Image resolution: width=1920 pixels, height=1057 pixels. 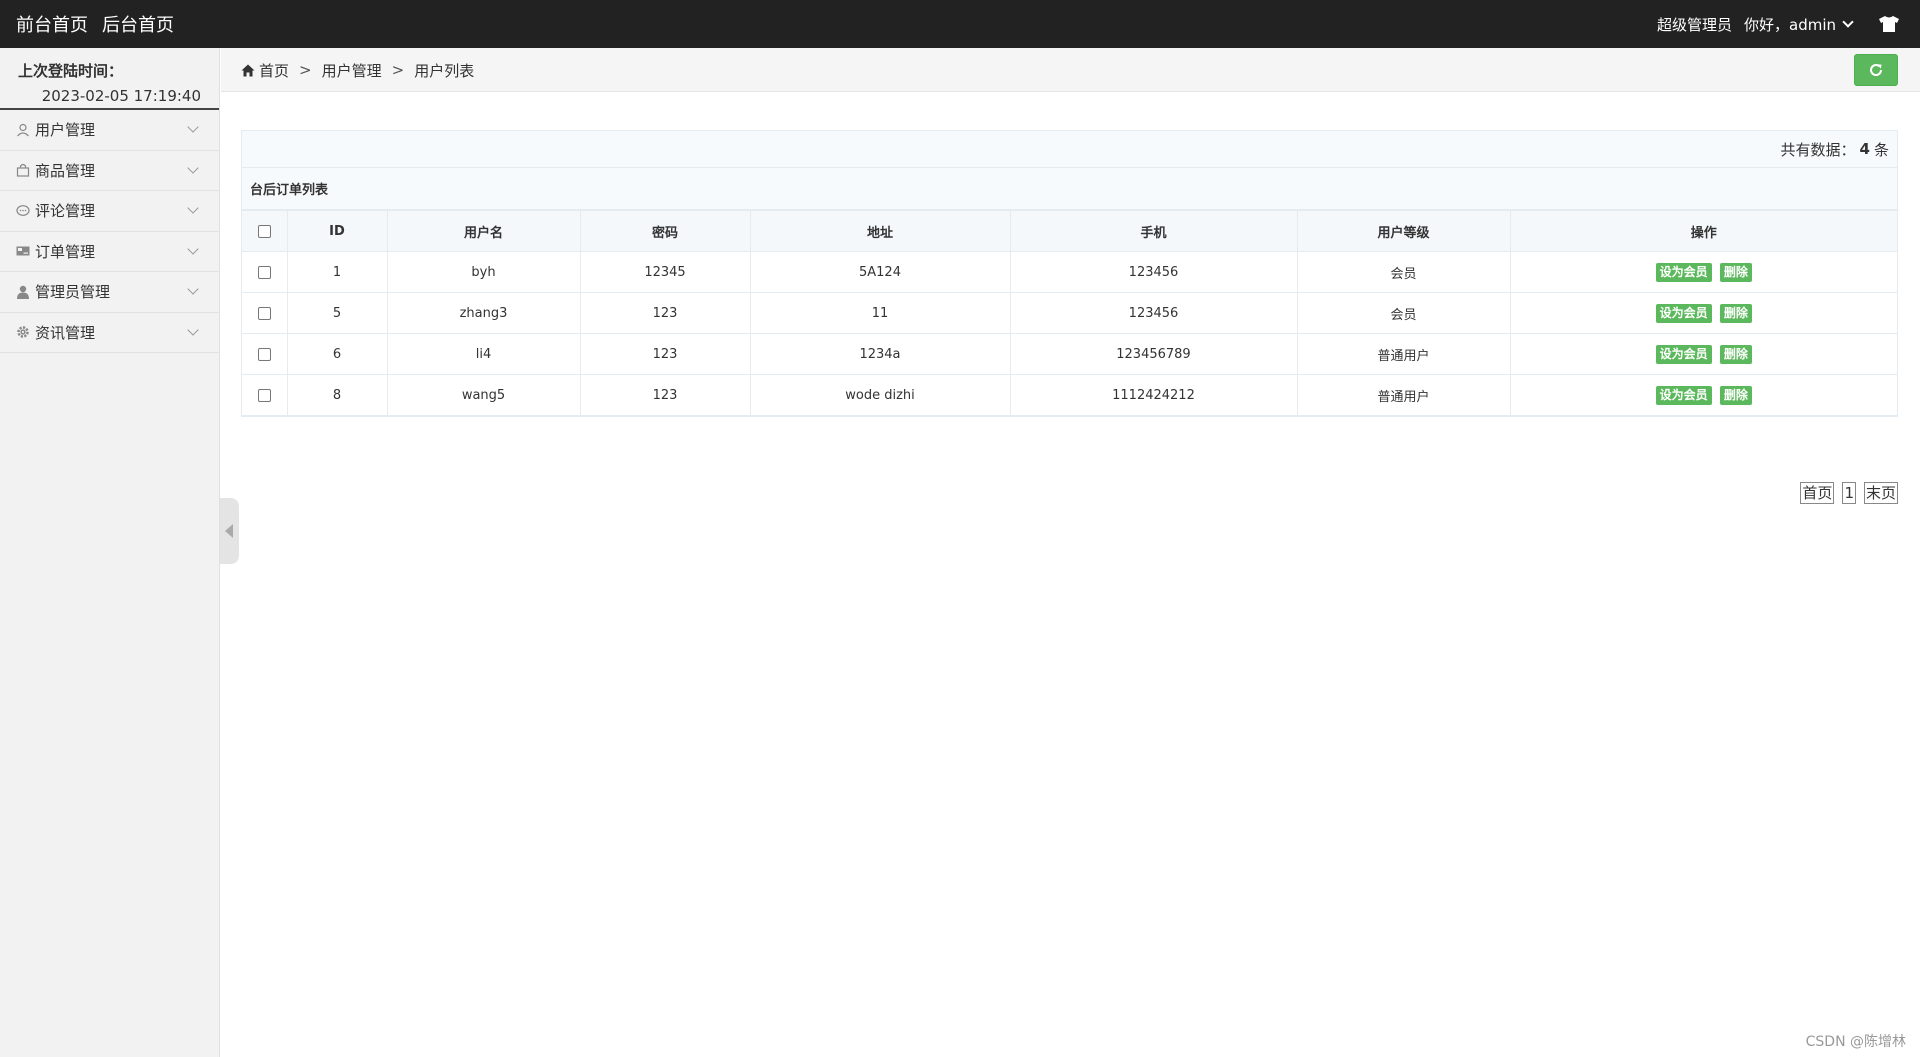 What do you see at coordinates (337, 354) in the screenshot?
I see `cell-id: 6` at bounding box center [337, 354].